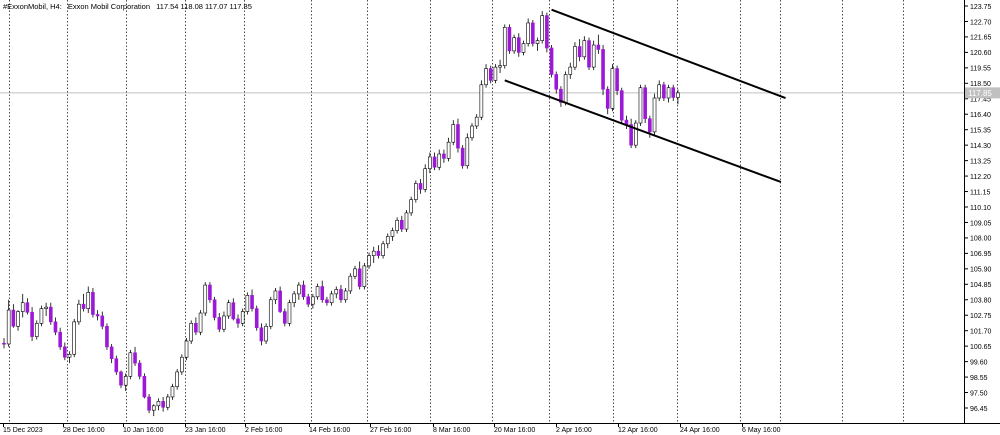 This screenshot has height=435, width=1000. Describe the element at coordinates (979, 409) in the screenshot. I see `y-tick-label: 96.45` at that location.